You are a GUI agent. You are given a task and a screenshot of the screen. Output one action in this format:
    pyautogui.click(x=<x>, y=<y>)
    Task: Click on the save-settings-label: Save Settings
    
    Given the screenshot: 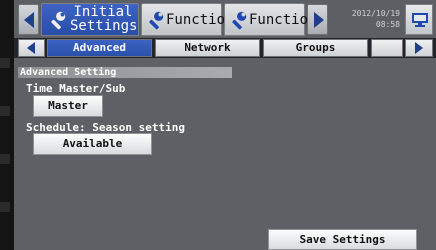 What is the action you would take?
    pyautogui.click(x=342, y=239)
    